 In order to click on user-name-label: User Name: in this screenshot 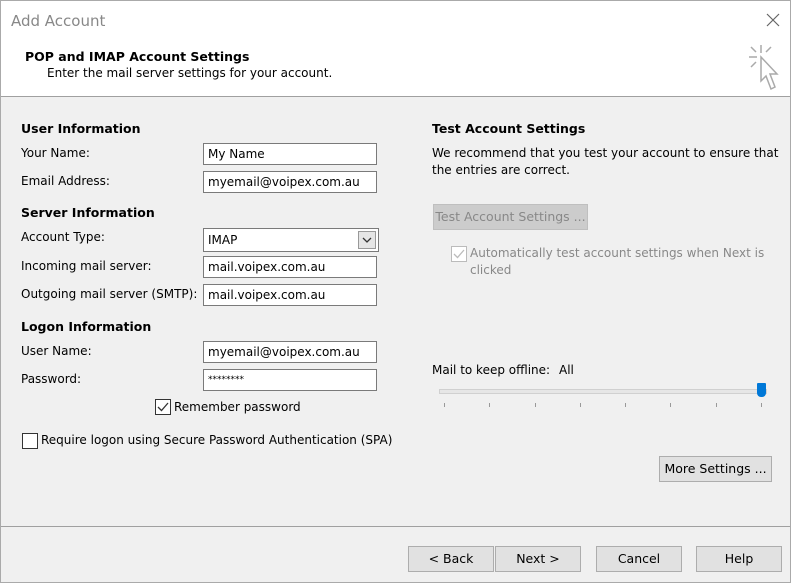, I will do `click(56, 351)`.